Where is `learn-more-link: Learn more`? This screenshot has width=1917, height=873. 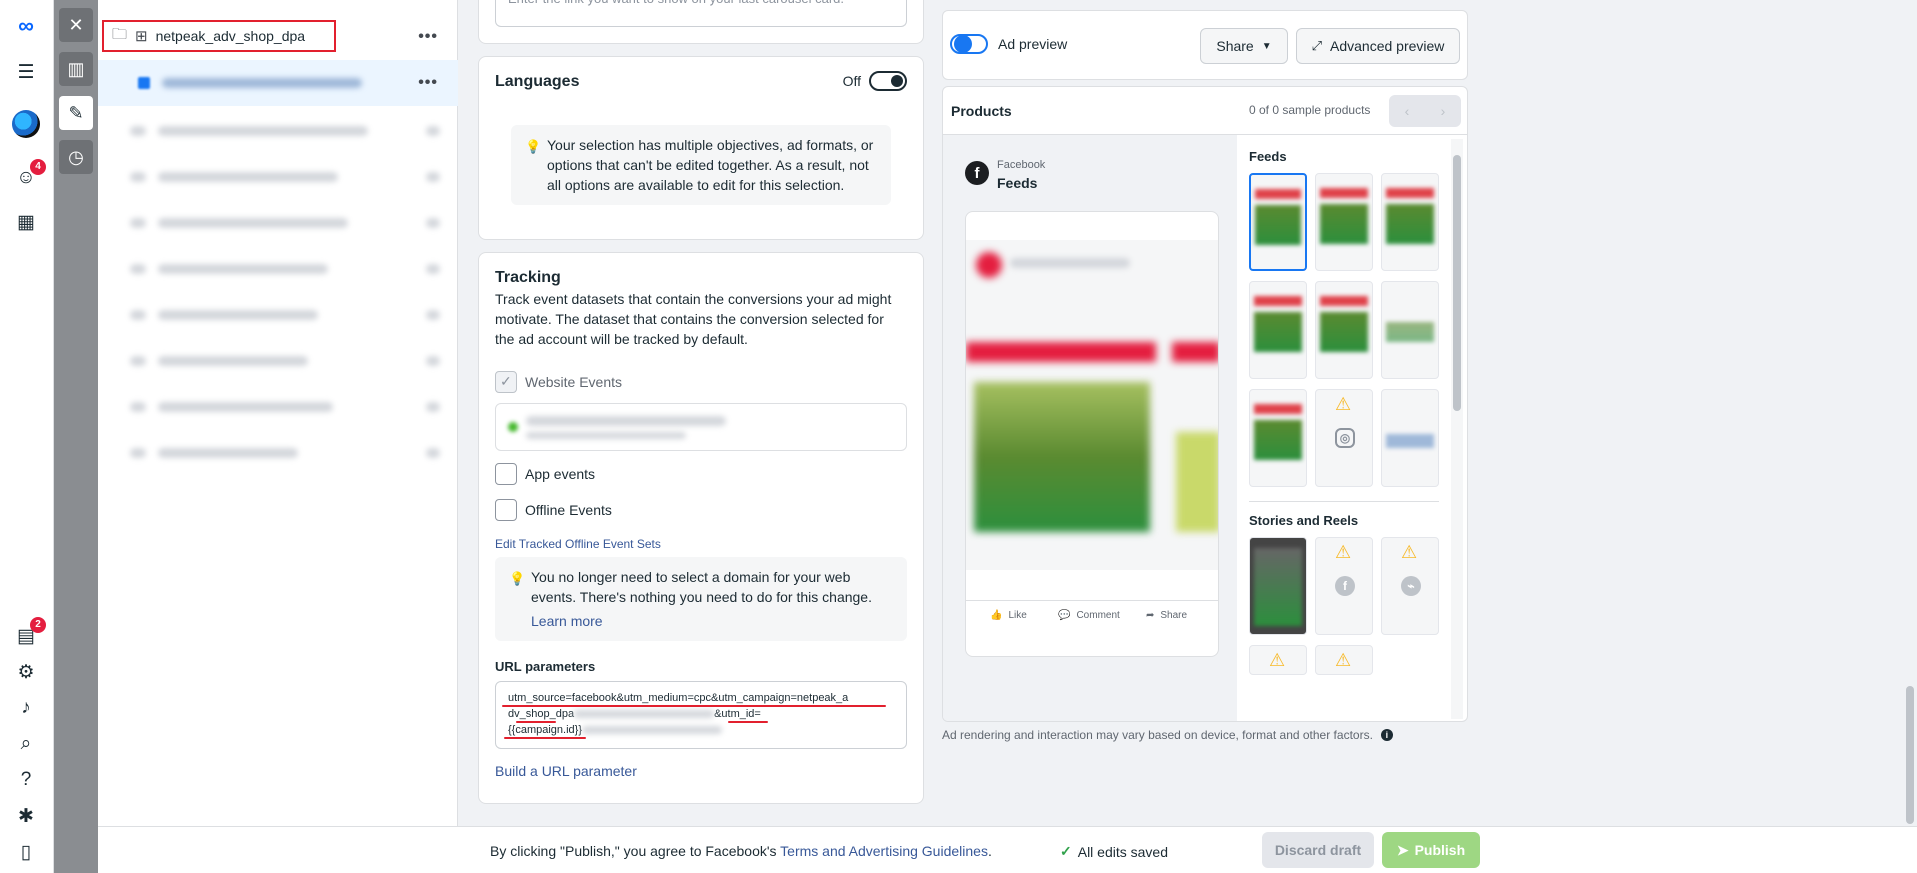 learn-more-link: Learn more is located at coordinates (712, 621).